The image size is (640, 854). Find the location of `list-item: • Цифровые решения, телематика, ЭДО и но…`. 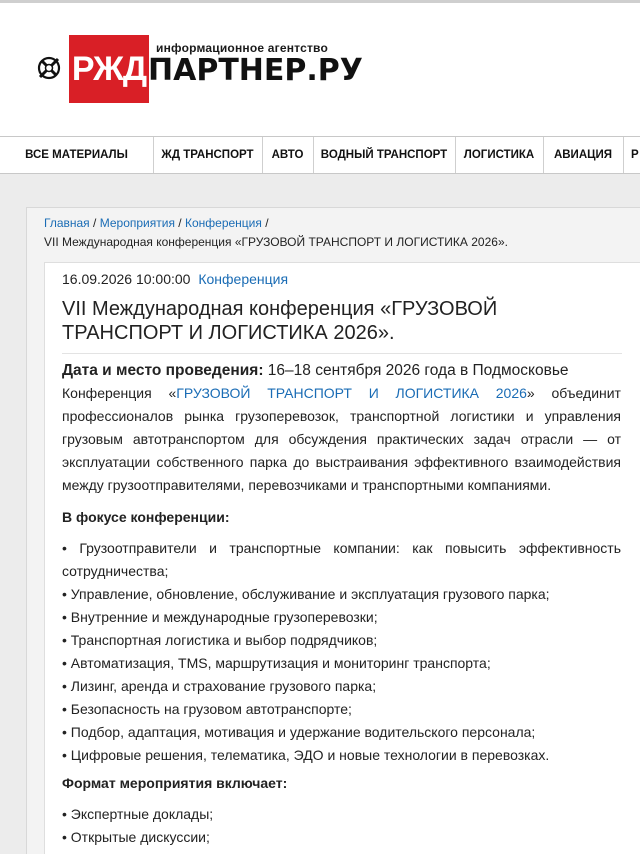

list-item: • Цифровые решения, телематика, ЭДО и но… is located at coordinates (306, 755).